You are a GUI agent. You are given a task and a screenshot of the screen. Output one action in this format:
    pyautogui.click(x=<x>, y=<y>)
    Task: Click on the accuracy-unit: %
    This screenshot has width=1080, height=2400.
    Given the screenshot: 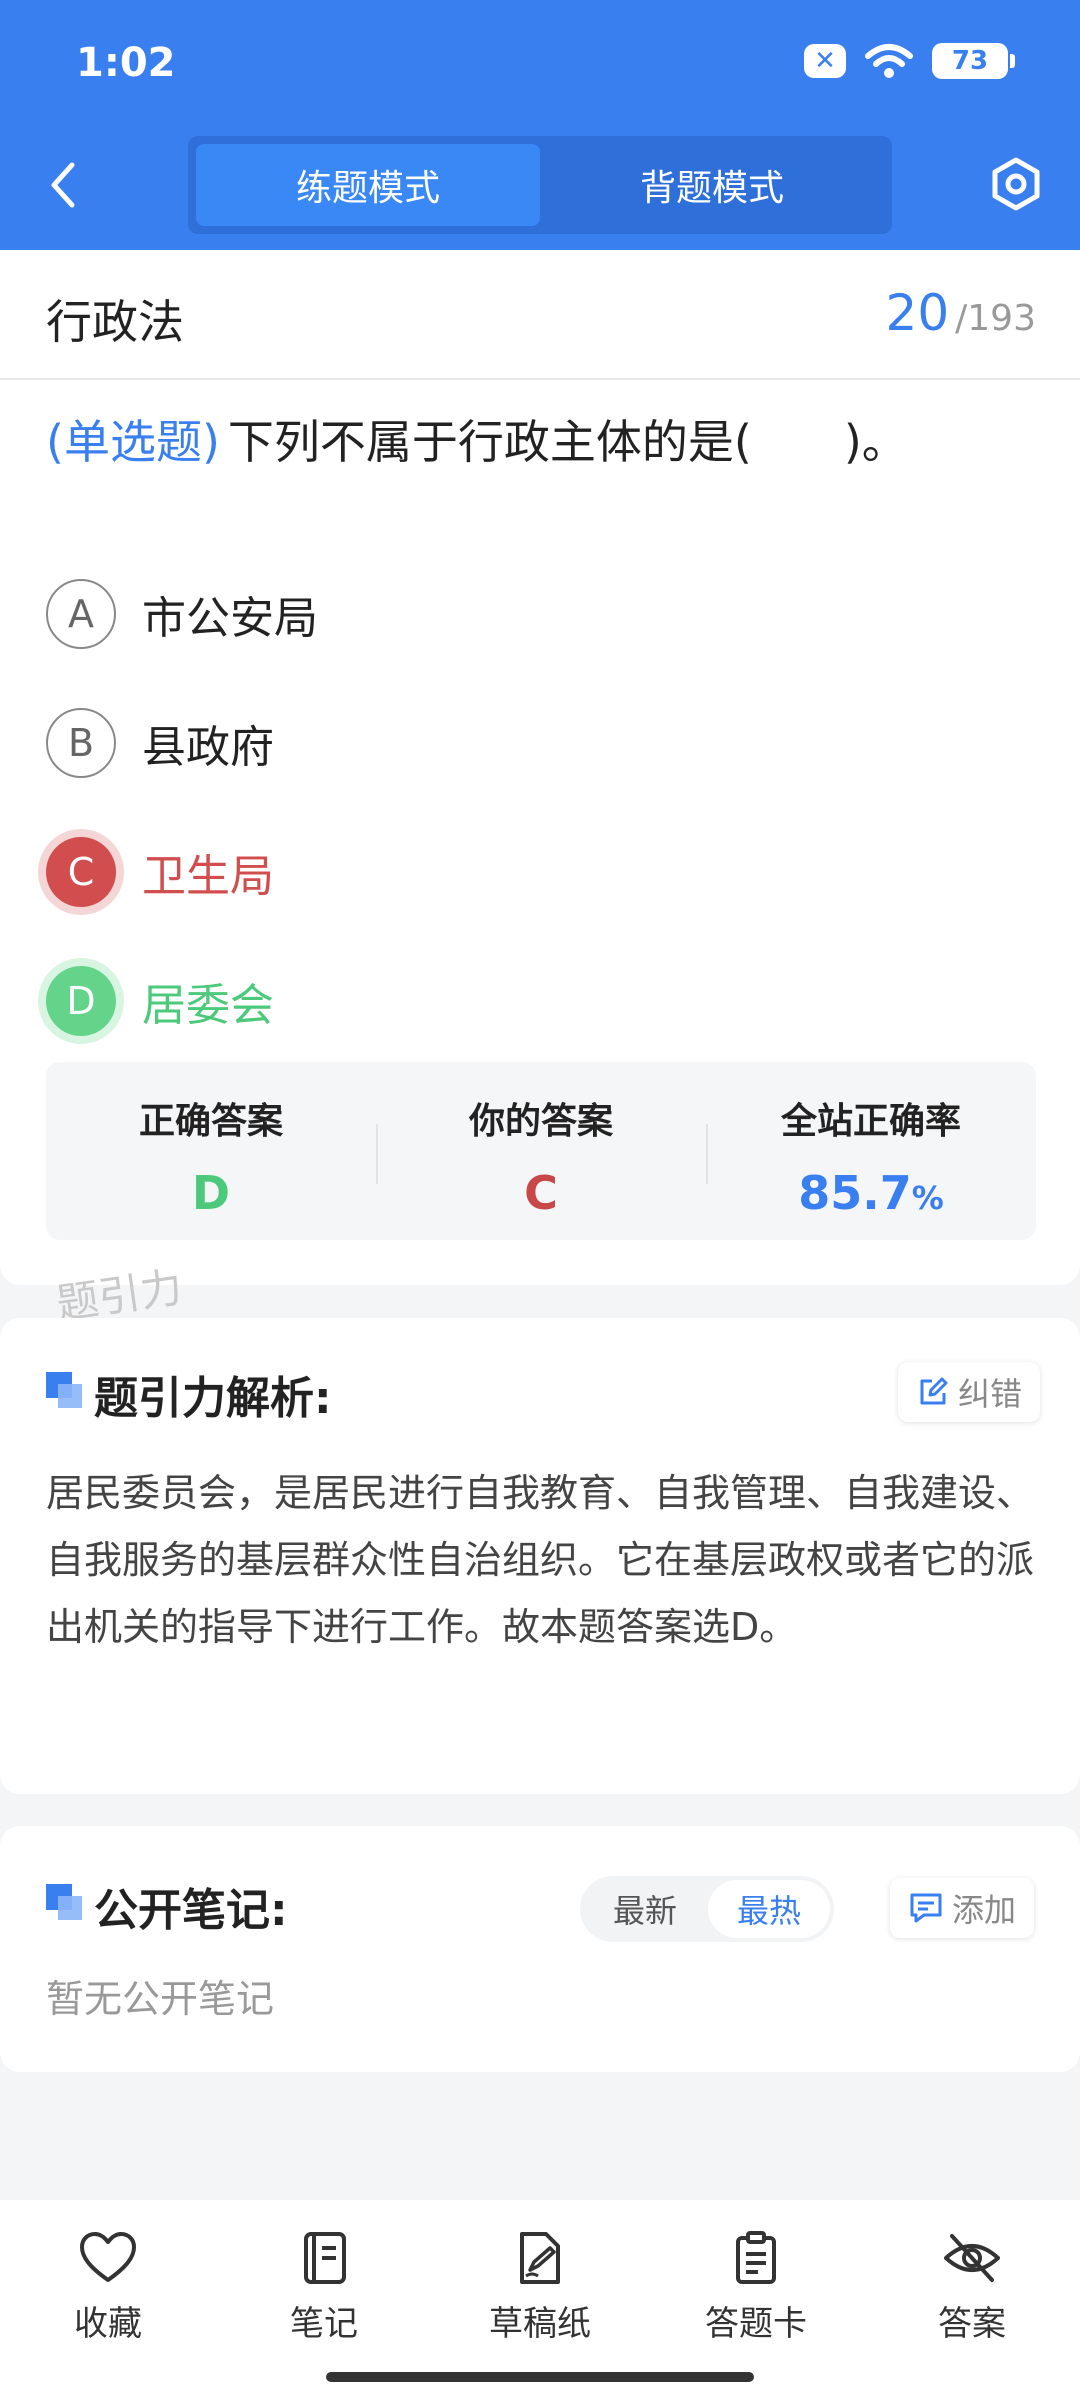 What is the action you would take?
    pyautogui.click(x=927, y=1198)
    